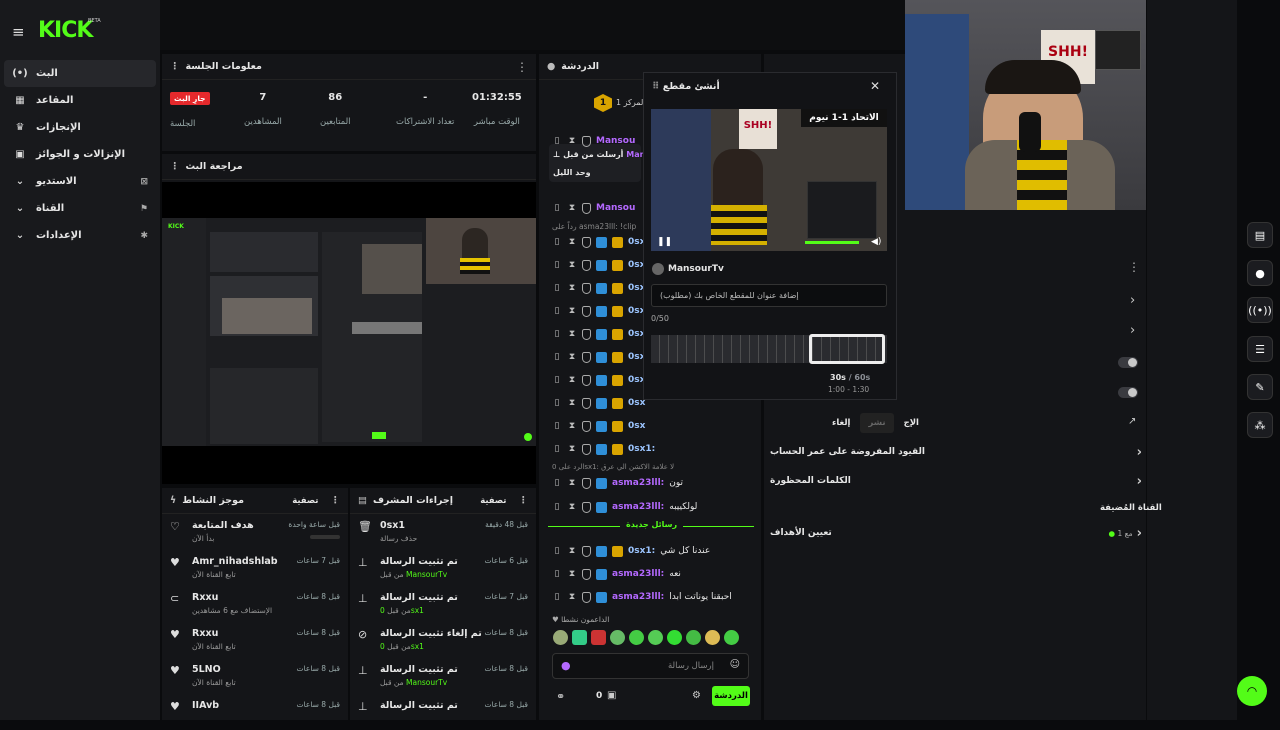 This screenshot has width=1280, height=730. I want to click on users-icon: ⚭, so click(560, 696).